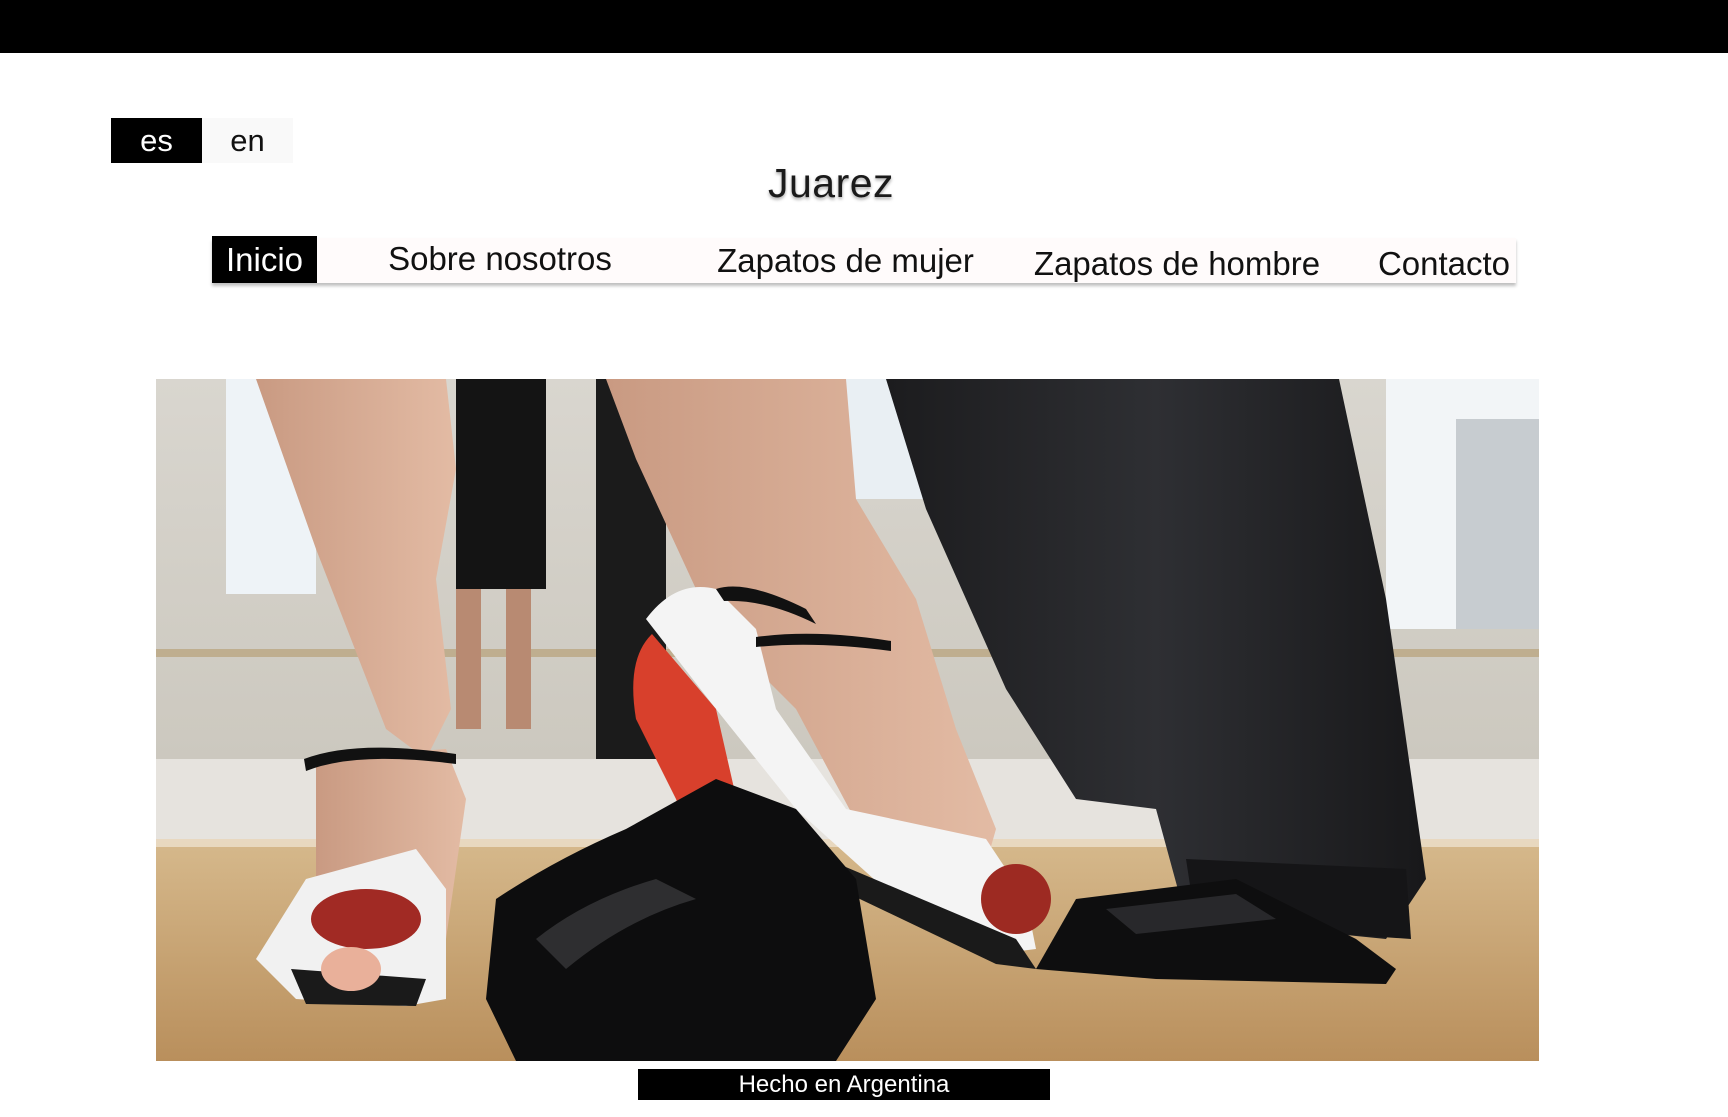 Image resolution: width=1728 pixels, height=1117 pixels. I want to click on site-title: Juarez, so click(831, 183).